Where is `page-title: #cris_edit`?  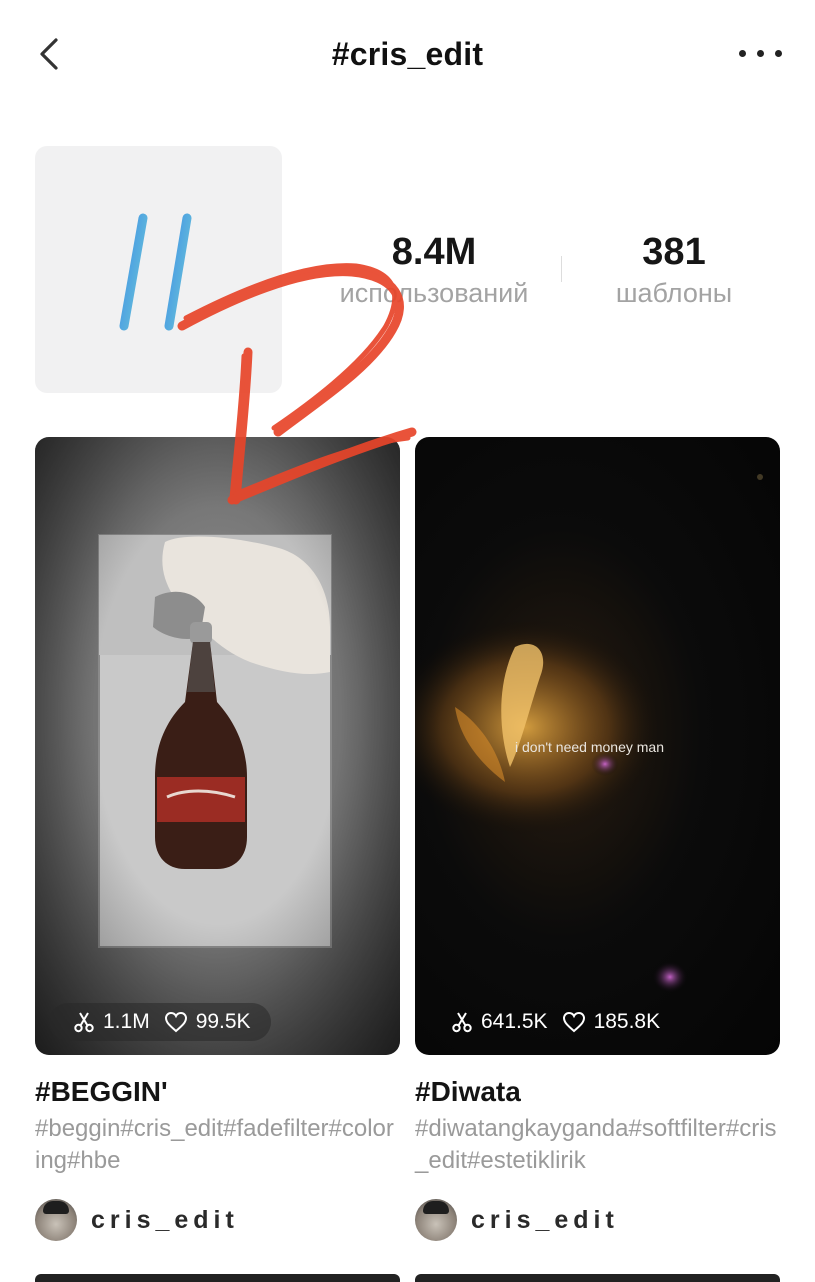
page-title: #cris_edit is located at coordinates (407, 54).